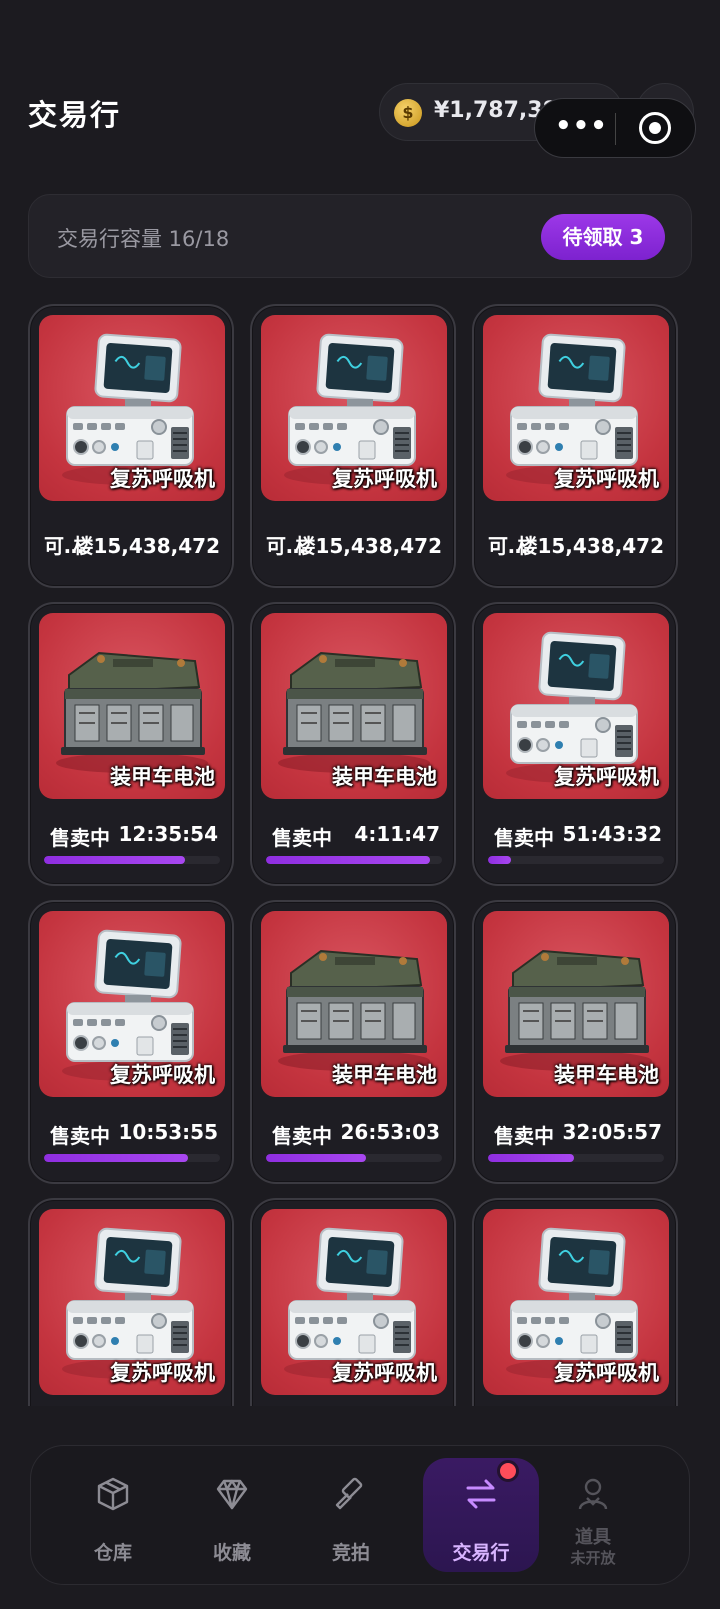 This screenshot has width=720, height=1609. What do you see at coordinates (581, 126) in the screenshot?
I see `more-menu-icon: •••` at bounding box center [581, 126].